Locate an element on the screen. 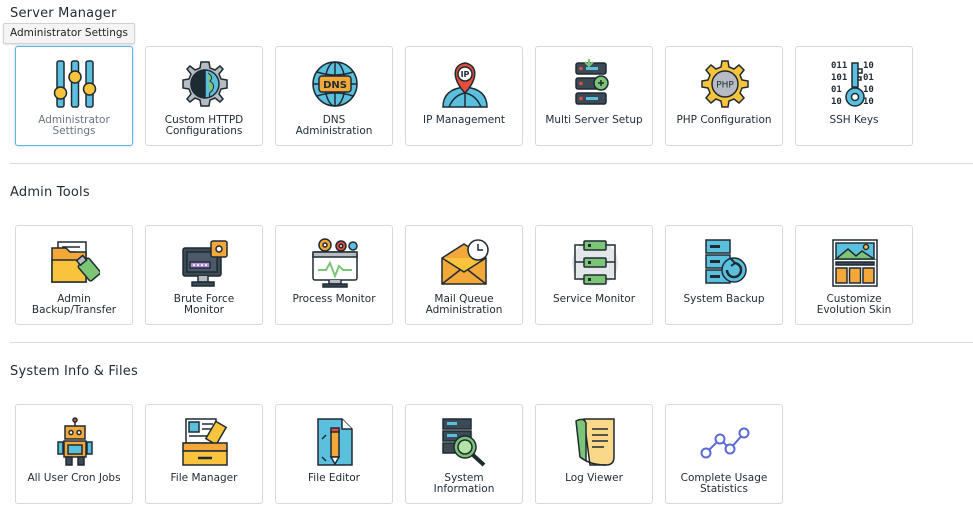 Image resolution: width=973 pixels, height=517 pixels. tile-administrator-settings: Administrator Settings is located at coordinates (74, 96).